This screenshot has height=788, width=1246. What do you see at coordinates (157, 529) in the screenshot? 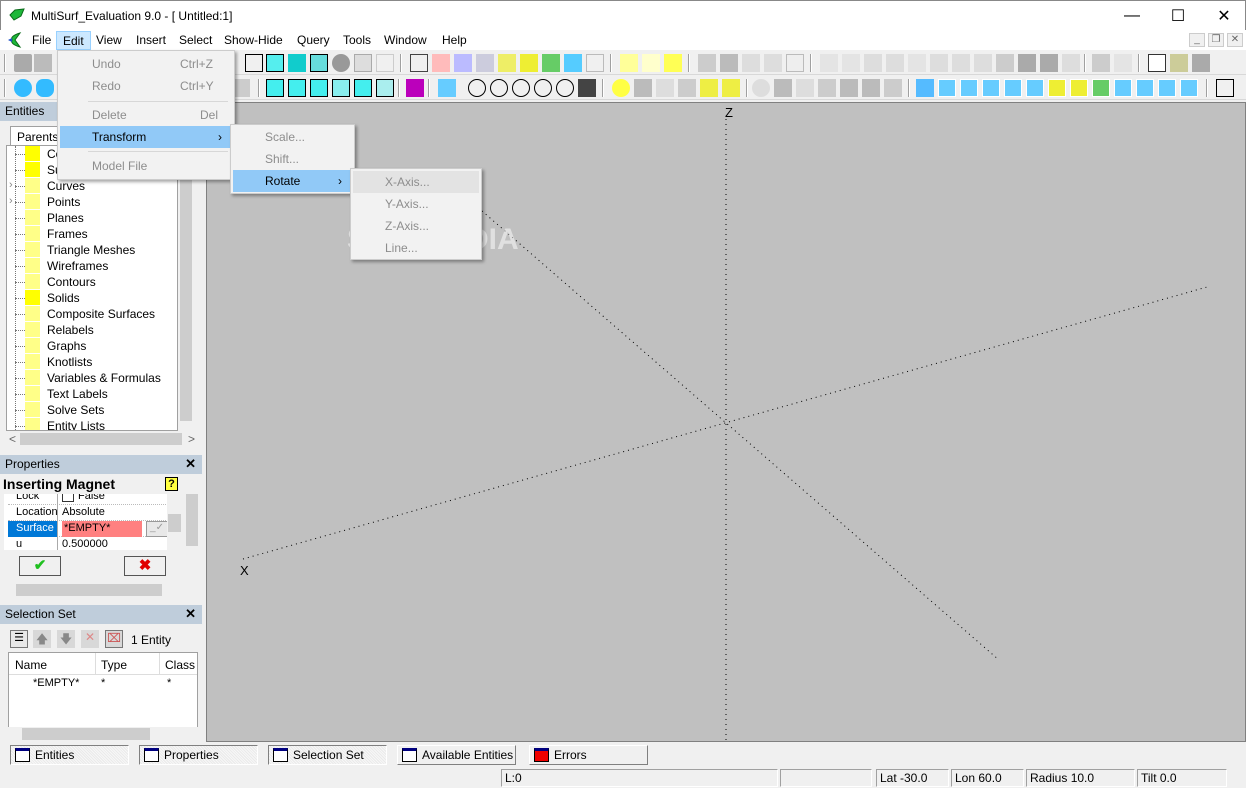
I see `pick-button: _✓` at bounding box center [157, 529].